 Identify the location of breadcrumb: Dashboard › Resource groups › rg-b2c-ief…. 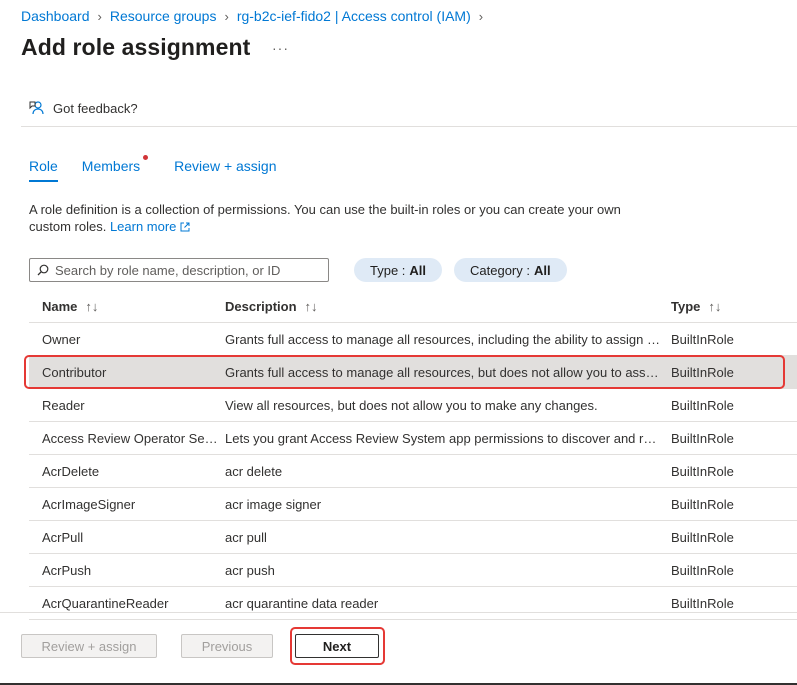
(256, 16).